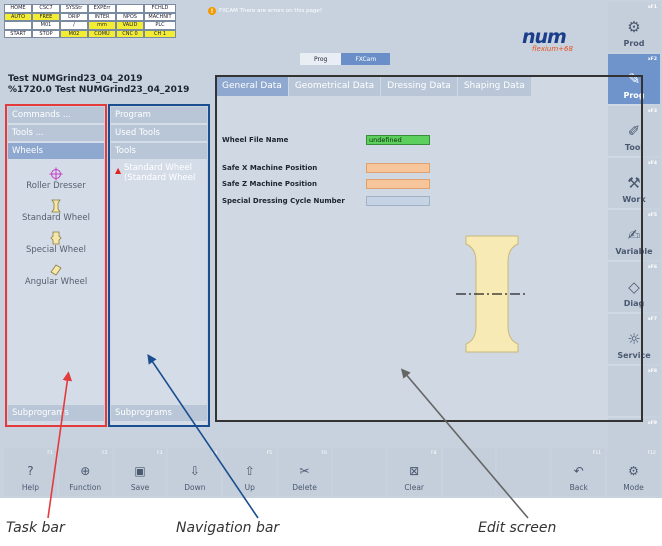 Image resolution: width=662 pixels, height=546 pixels. I want to click on edit-screen-arrow, so click(464, 443).